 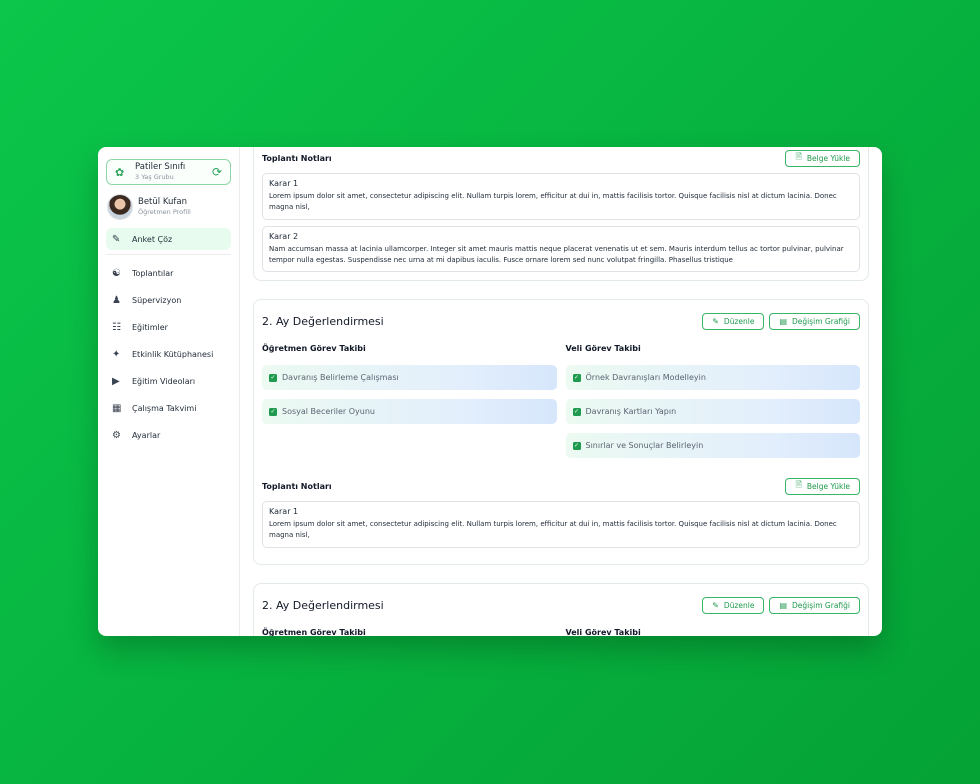 What do you see at coordinates (154, 177) in the screenshot?
I see `class-group: 3 Yaş Grubu` at bounding box center [154, 177].